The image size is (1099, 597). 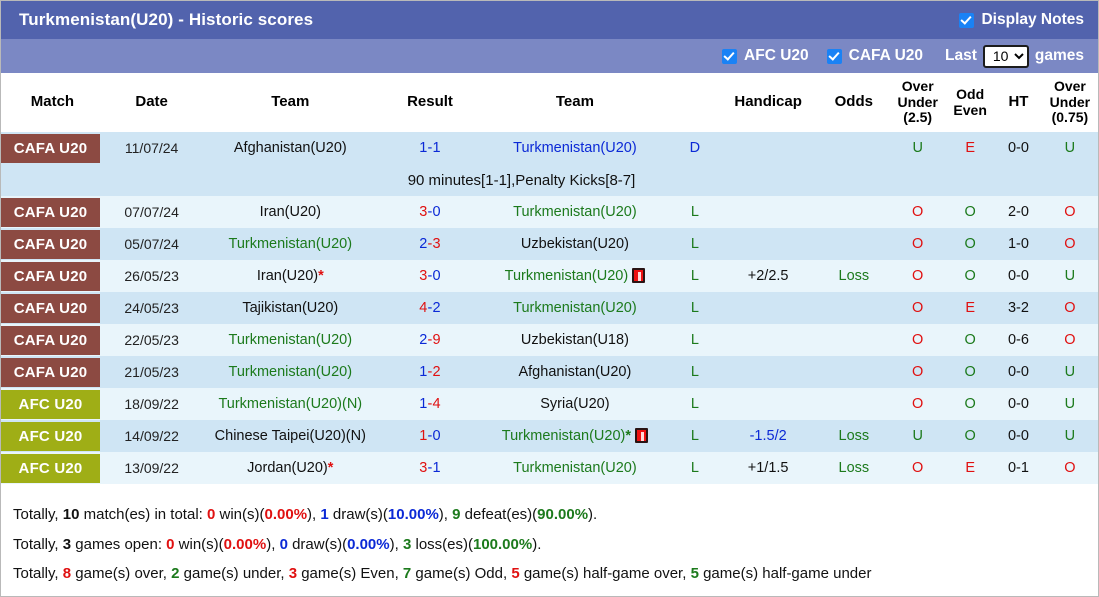 I want to click on cell-result: 2-9, so click(x=430, y=340).